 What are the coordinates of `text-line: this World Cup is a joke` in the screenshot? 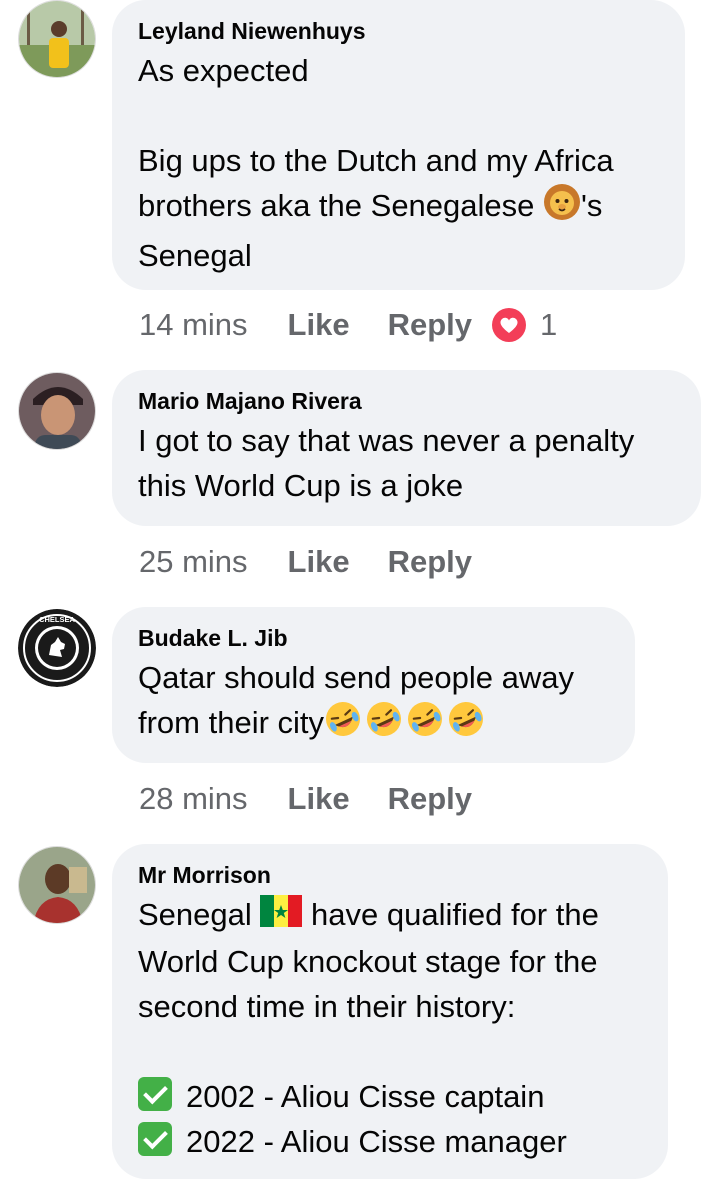 It's located at (301, 485).